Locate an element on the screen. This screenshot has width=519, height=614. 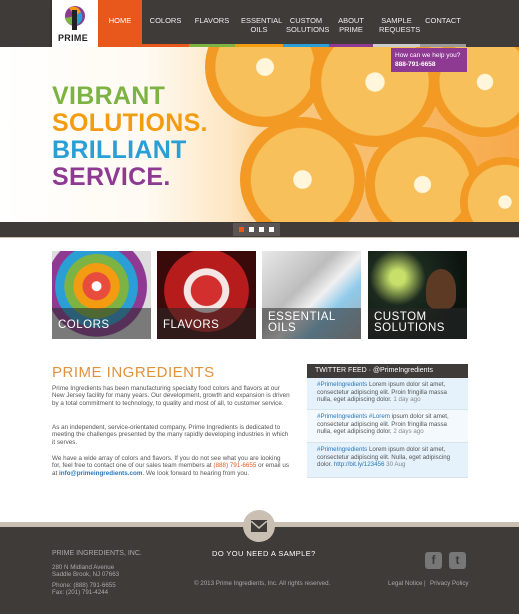
hero-line-4: SERVICE. is located at coordinates (111, 177).